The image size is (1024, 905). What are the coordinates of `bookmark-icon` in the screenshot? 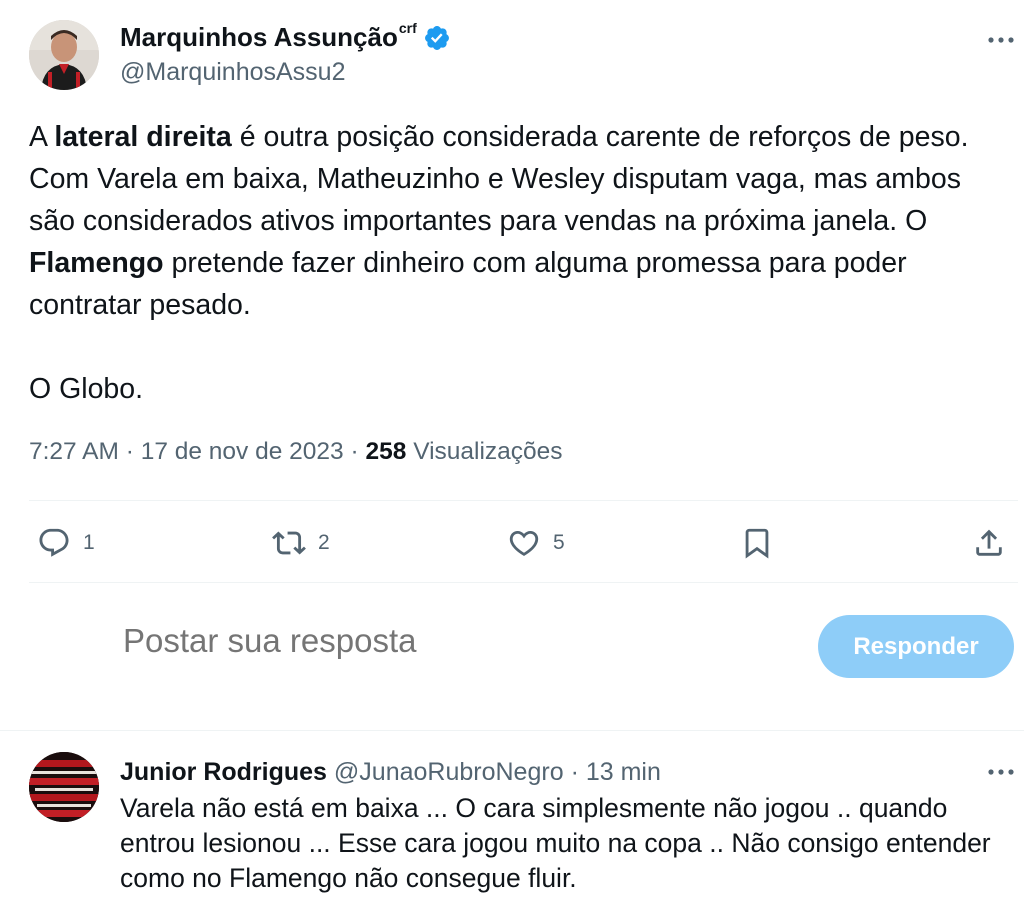 It's located at (757, 543).